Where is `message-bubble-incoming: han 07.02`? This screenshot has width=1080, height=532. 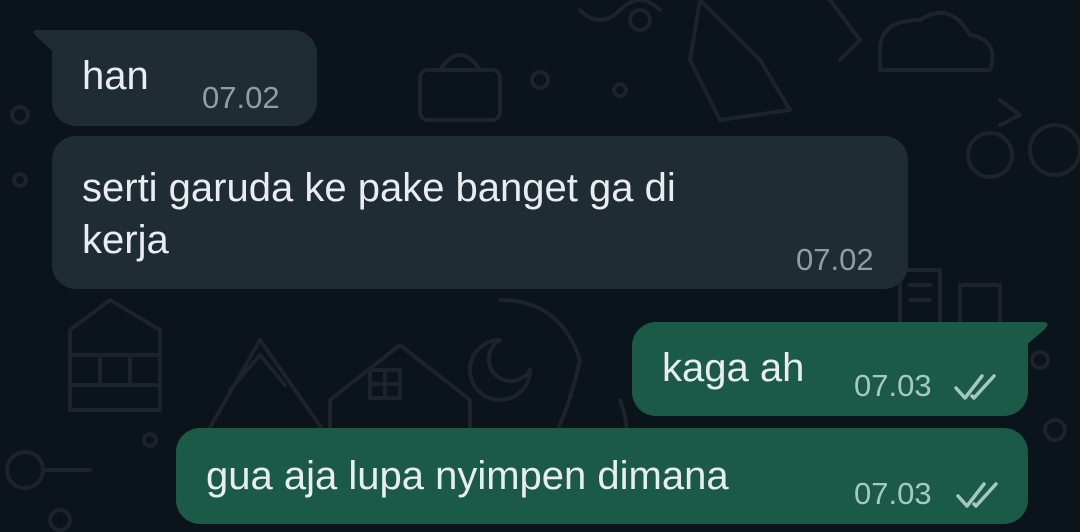 message-bubble-incoming: han 07.02 is located at coordinates (184, 78).